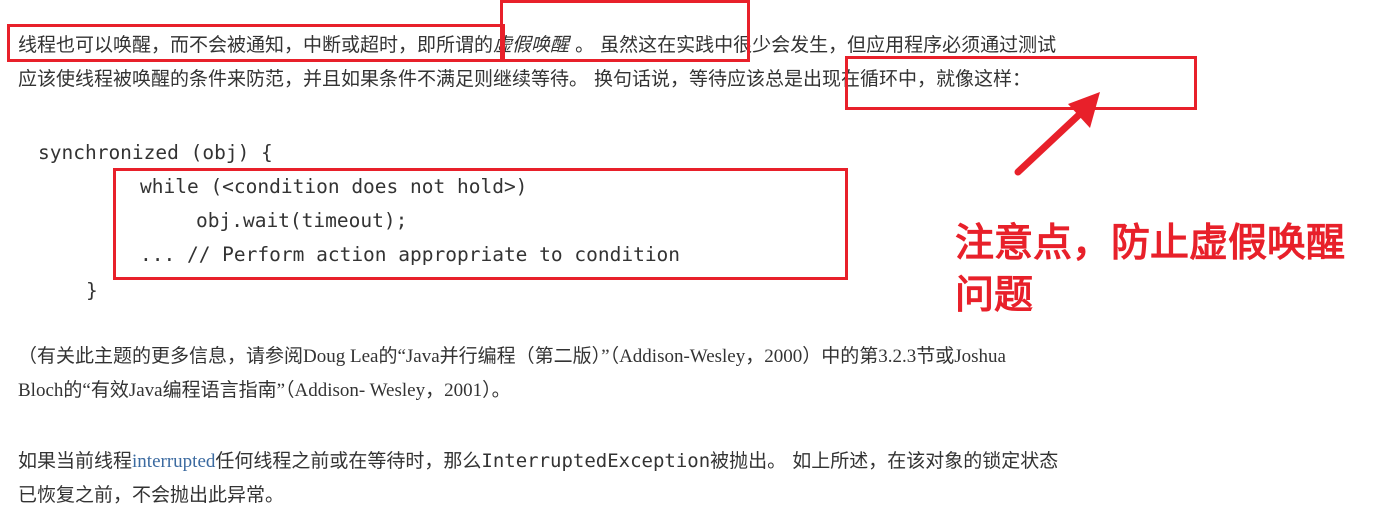  I want to click on code-line-closing-brace: }, so click(92, 290).